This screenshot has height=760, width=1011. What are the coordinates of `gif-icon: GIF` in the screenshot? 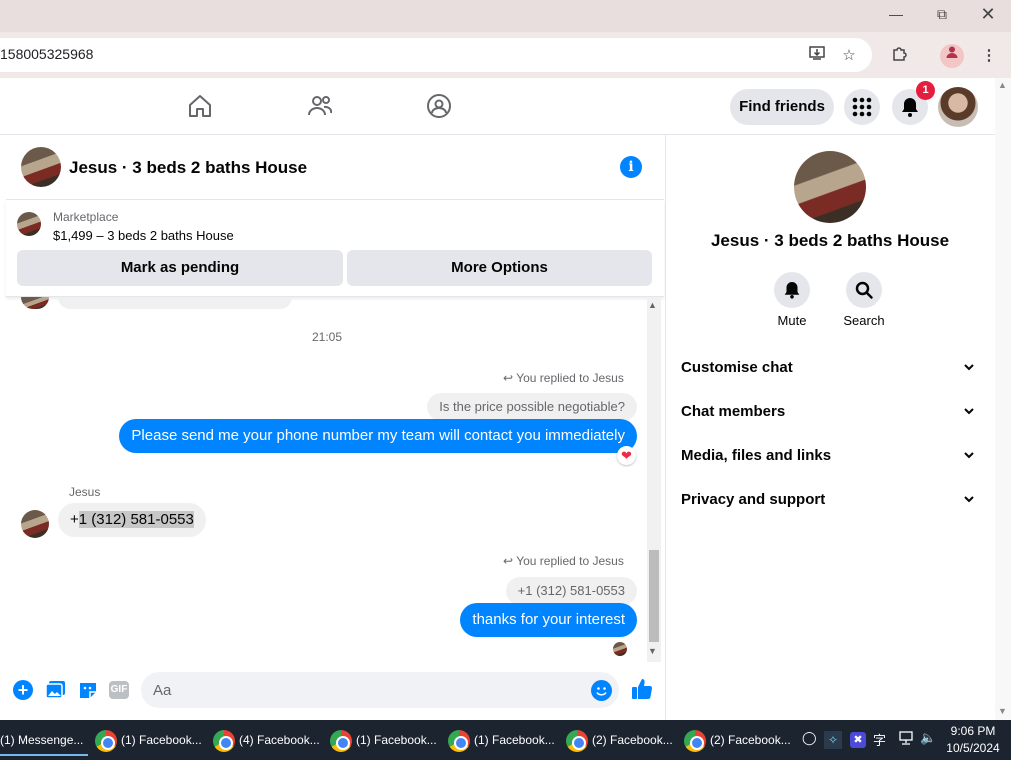 It's located at (119, 690).